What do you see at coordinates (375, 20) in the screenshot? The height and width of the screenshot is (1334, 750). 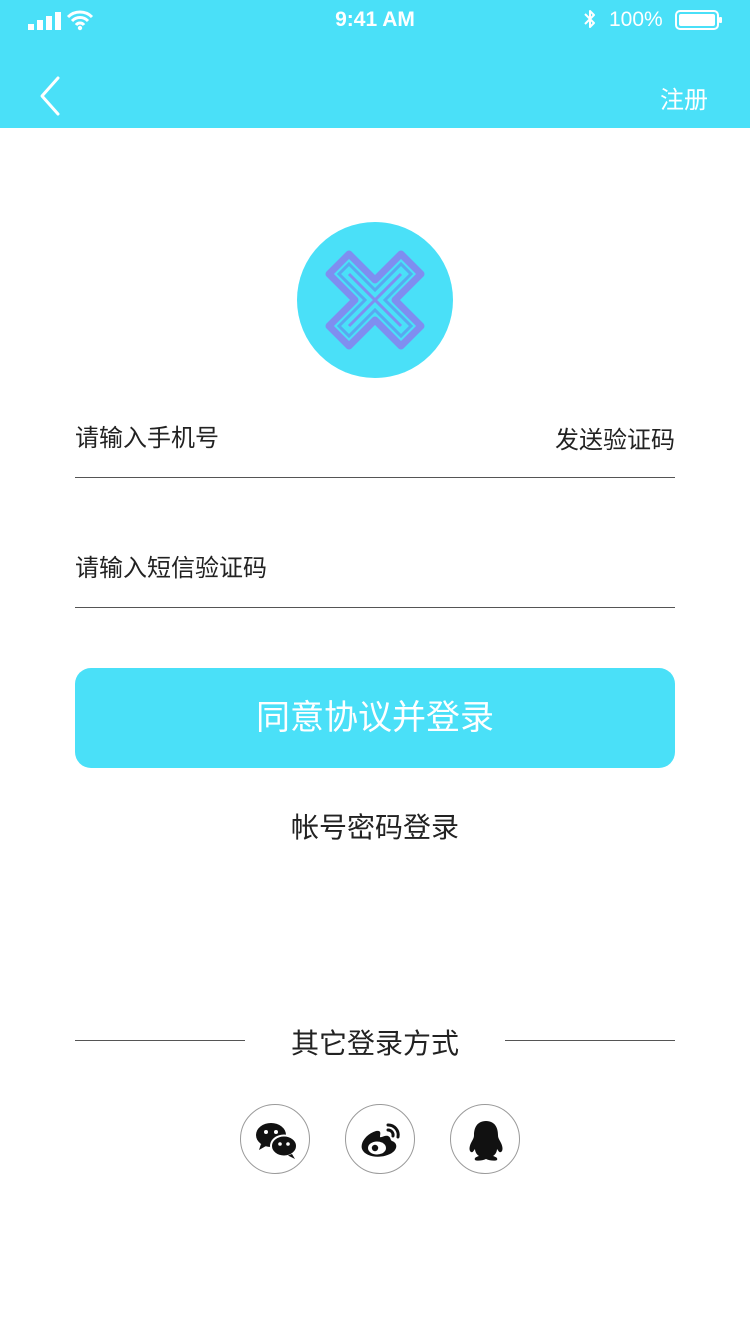 I see `status-bar: 9:41 AM 100%` at bounding box center [375, 20].